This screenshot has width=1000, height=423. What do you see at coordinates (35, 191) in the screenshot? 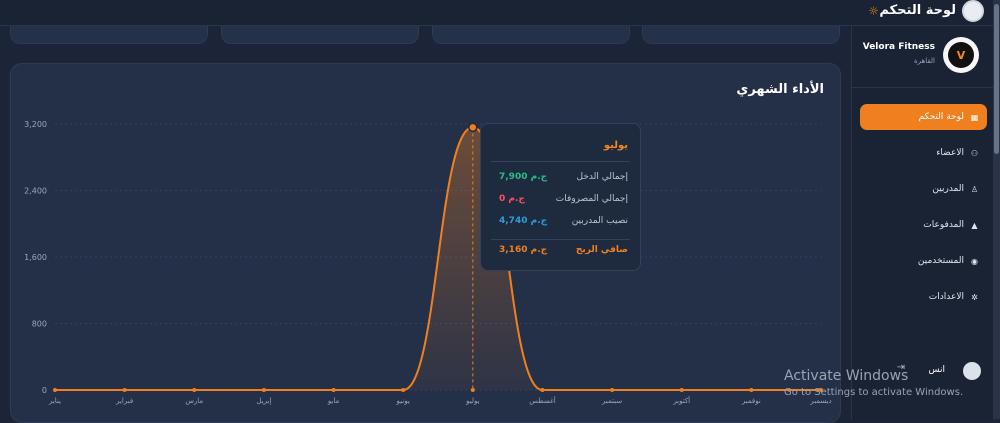
I see `y-tick-label: 2,400` at bounding box center [35, 191].